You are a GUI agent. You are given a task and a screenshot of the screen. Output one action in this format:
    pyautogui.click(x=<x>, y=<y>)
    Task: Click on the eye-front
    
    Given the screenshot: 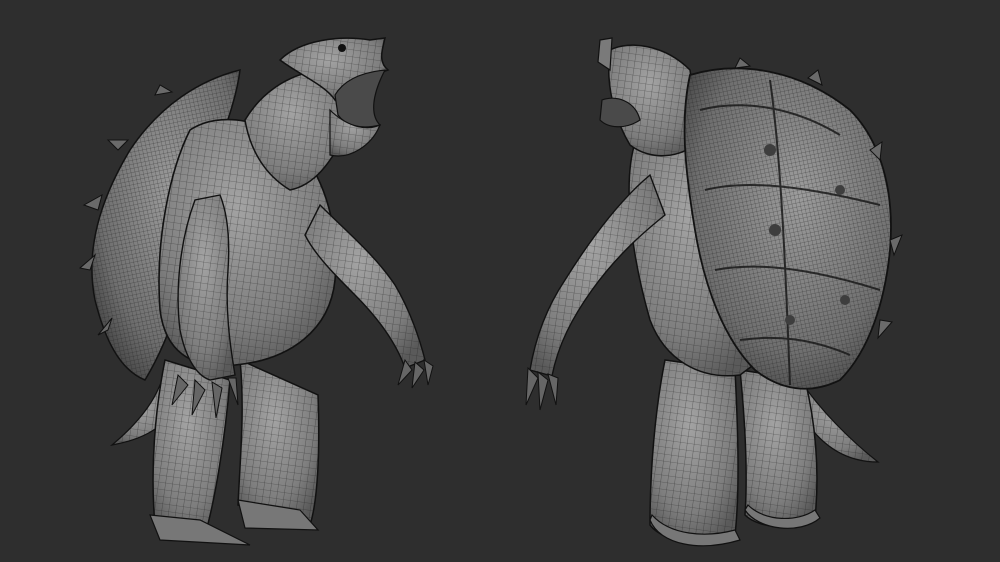 What is the action you would take?
    pyautogui.click(x=342, y=48)
    